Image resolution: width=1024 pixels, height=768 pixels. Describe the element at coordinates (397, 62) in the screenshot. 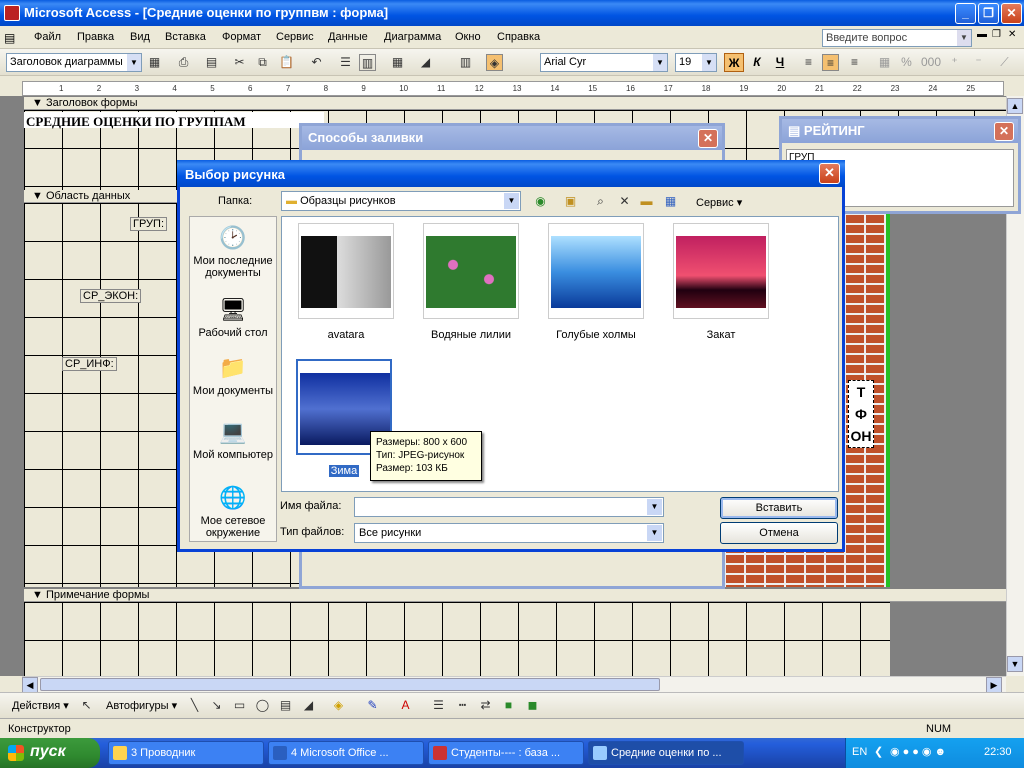

I see `table-icon: ▦` at that location.